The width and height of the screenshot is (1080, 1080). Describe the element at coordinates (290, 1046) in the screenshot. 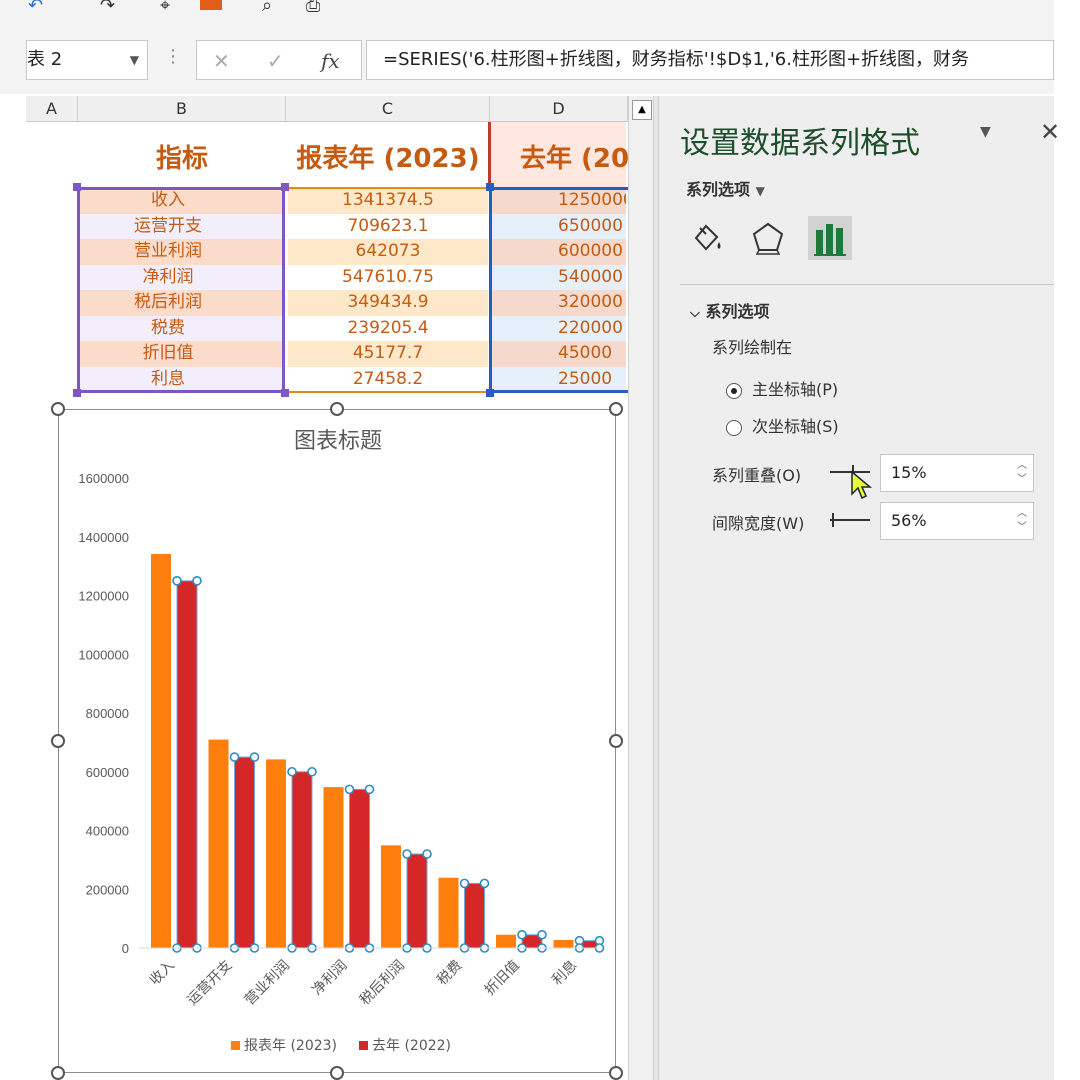

I see `legend-entry: 报表年 (2023)` at that location.